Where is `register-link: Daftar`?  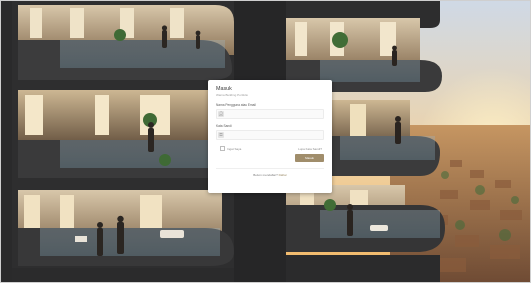
register-link: Daftar is located at coordinates (283, 175).